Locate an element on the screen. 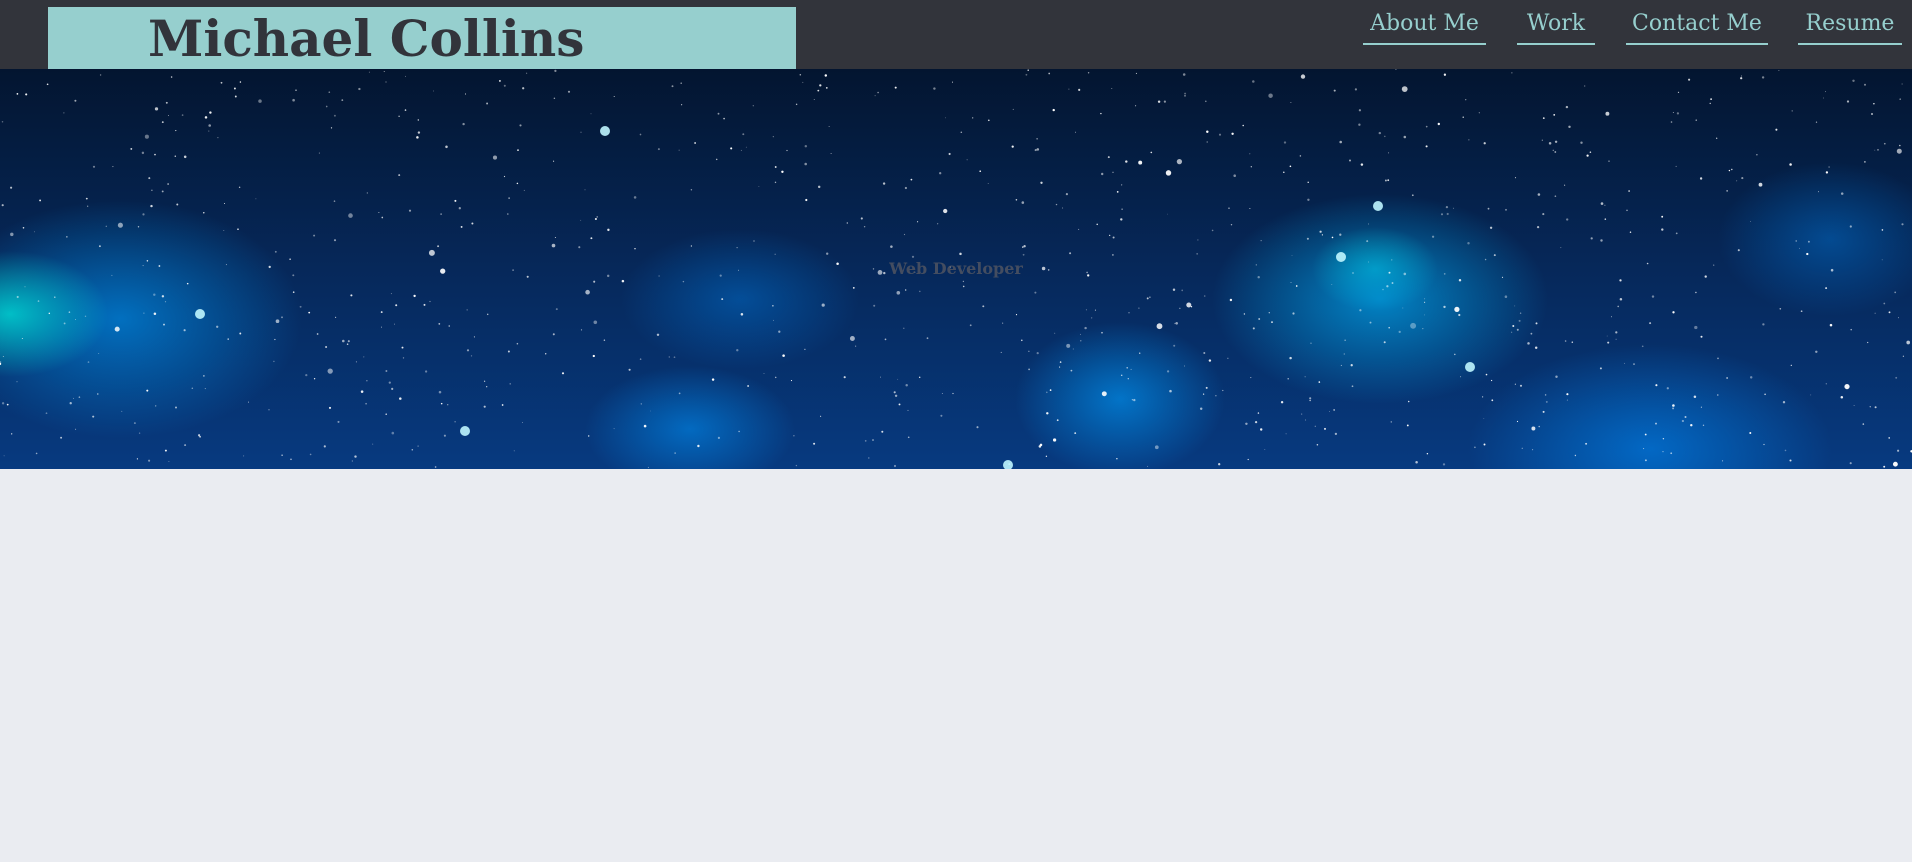 The width and height of the screenshot is (1912, 862). nav-link-work: Work is located at coordinates (1556, 27).